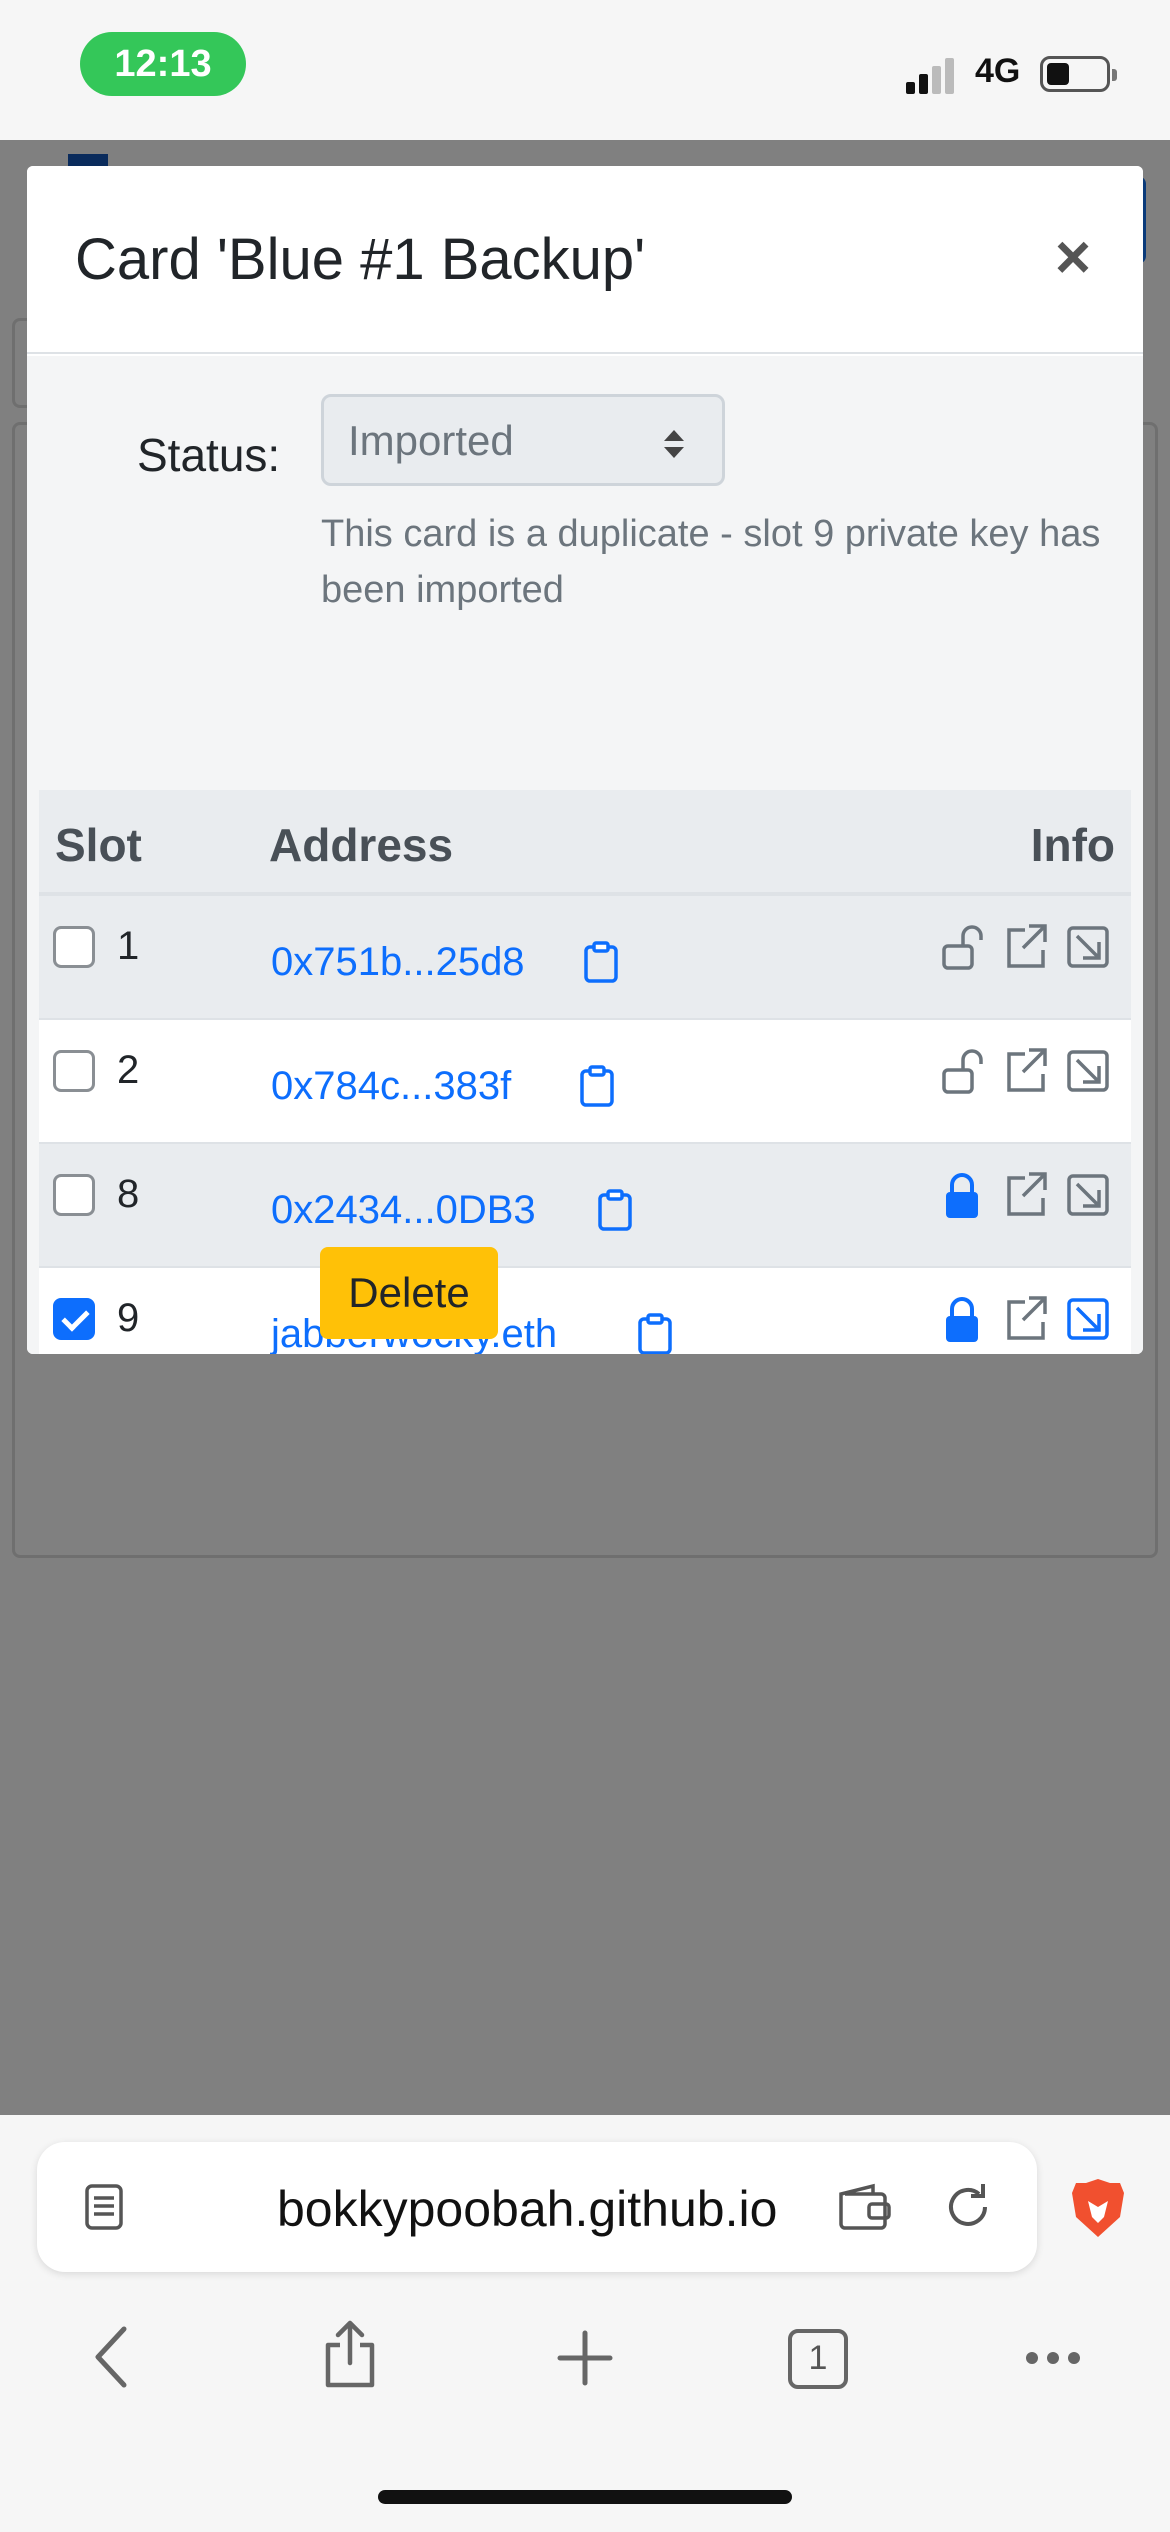 Image resolution: width=1170 pixels, height=2532 pixels. What do you see at coordinates (128, 1194) in the screenshot?
I see `slot-number: 8` at bounding box center [128, 1194].